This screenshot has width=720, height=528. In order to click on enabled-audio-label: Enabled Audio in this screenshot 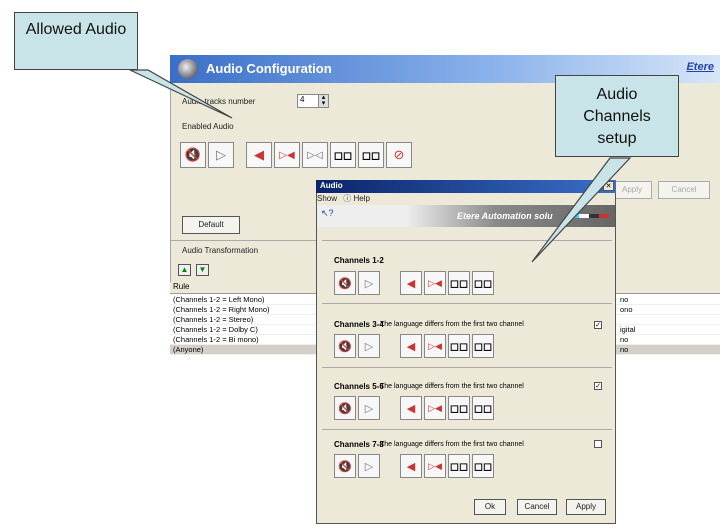, I will do `click(208, 126)`.